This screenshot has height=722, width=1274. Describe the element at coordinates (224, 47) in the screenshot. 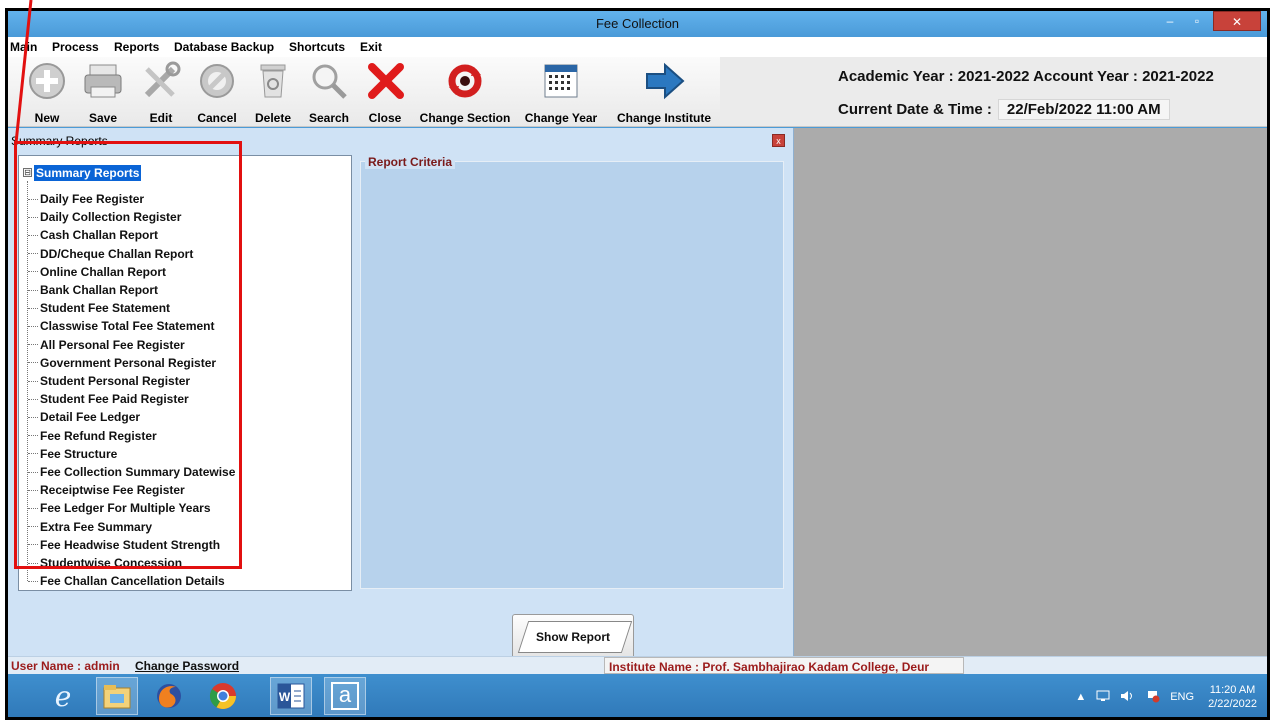

I see `menu-database-backup: Database Backup` at that location.